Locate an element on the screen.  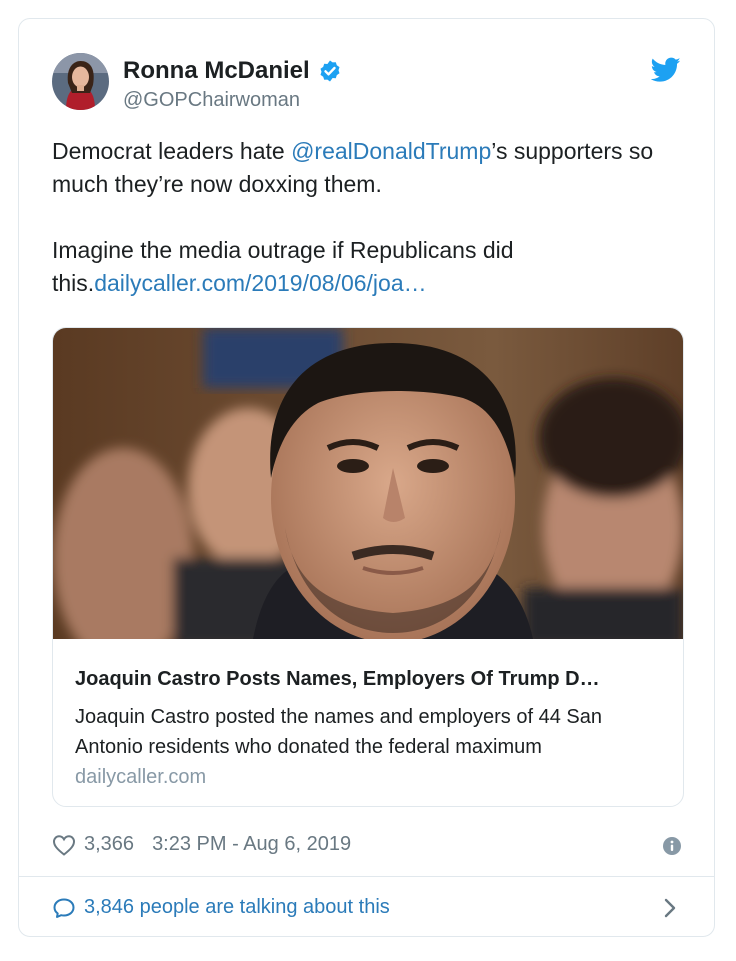
author-handle: @GOPChairwoman is located at coordinates (211, 100).